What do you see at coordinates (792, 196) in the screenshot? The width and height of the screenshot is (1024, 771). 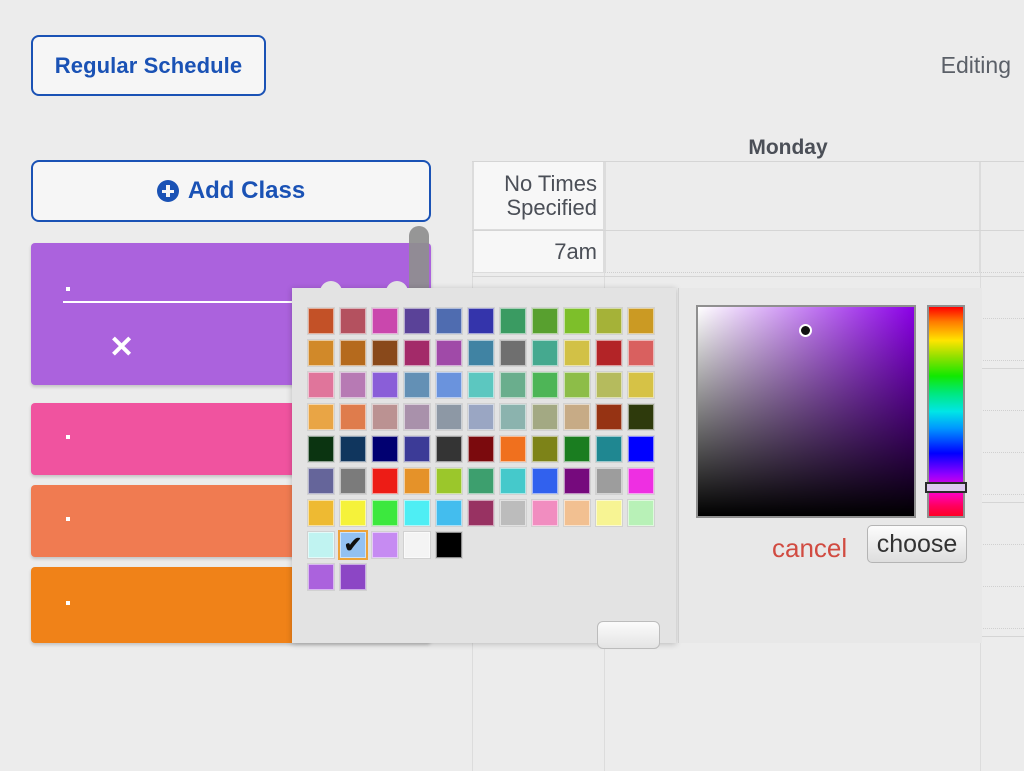 I see `schedule-cell-monday-no-times` at bounding box center [792, 196].